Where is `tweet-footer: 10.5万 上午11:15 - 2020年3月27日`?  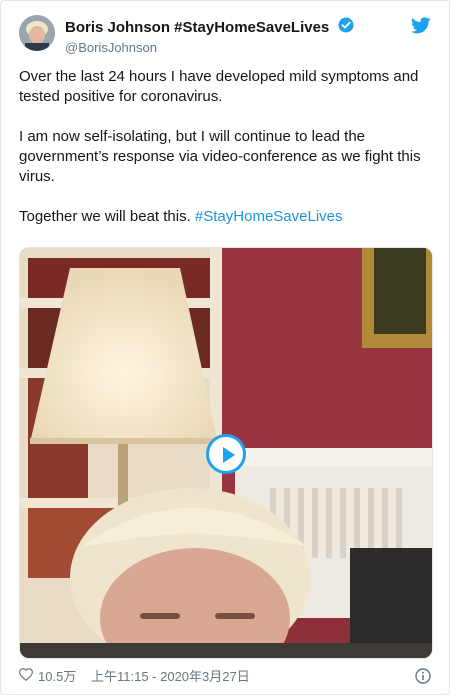
tweet-footer: 10.5万 上午11:15 - 2020年3月27日 is located at coordinates (224, 678).